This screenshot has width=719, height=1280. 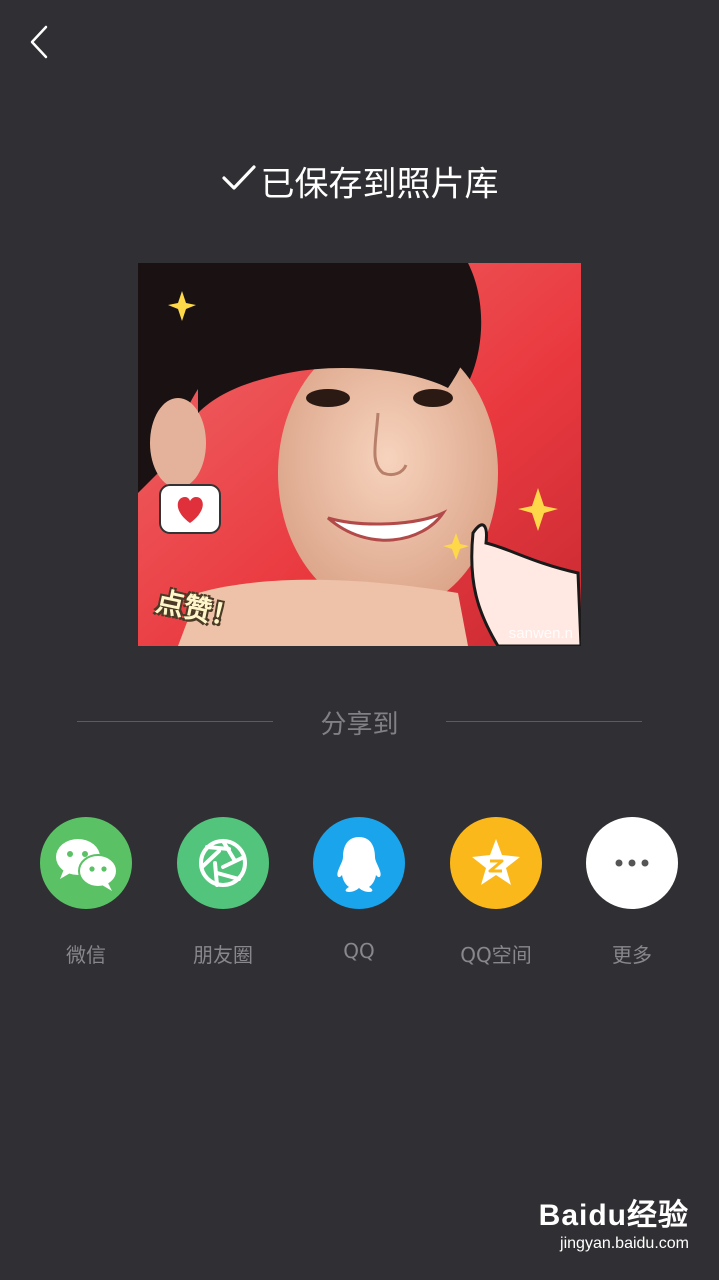 I want to click on share-divider: 分享到, so click(x=359, y=722).